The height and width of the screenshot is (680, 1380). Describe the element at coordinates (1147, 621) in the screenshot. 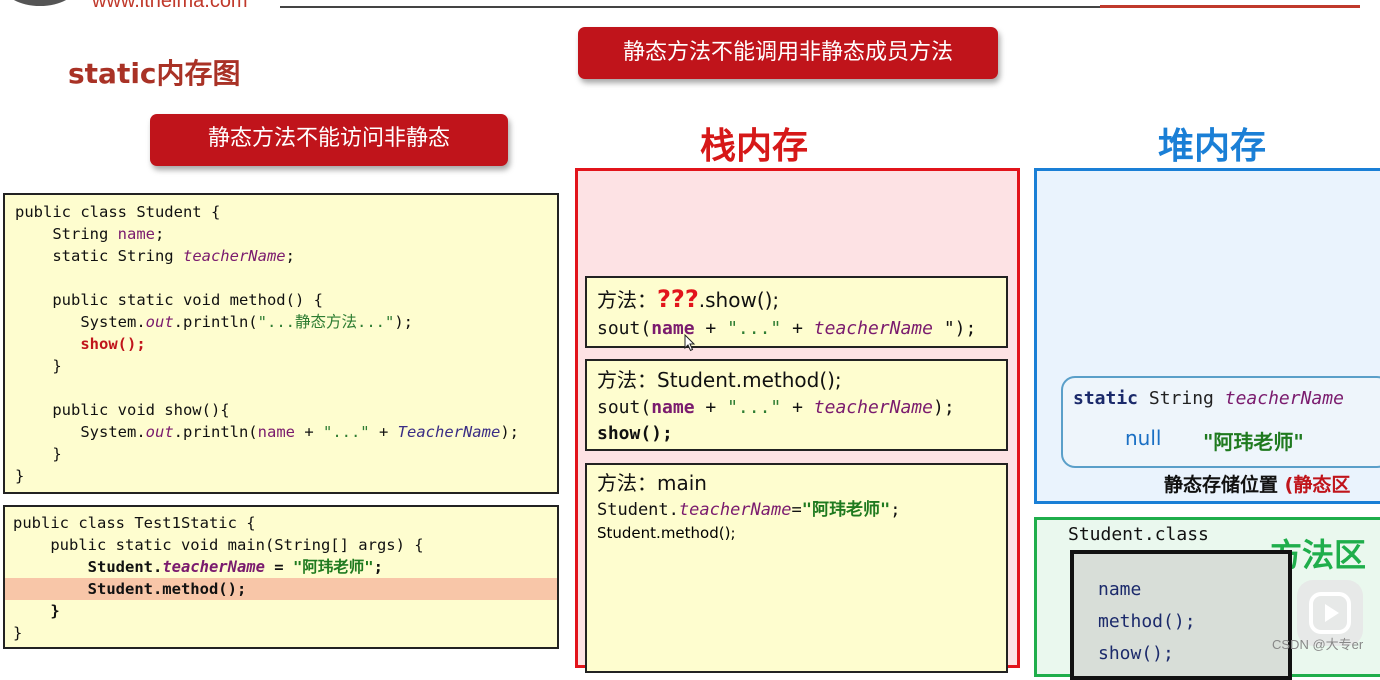

I see `class-member: method();` at that location.